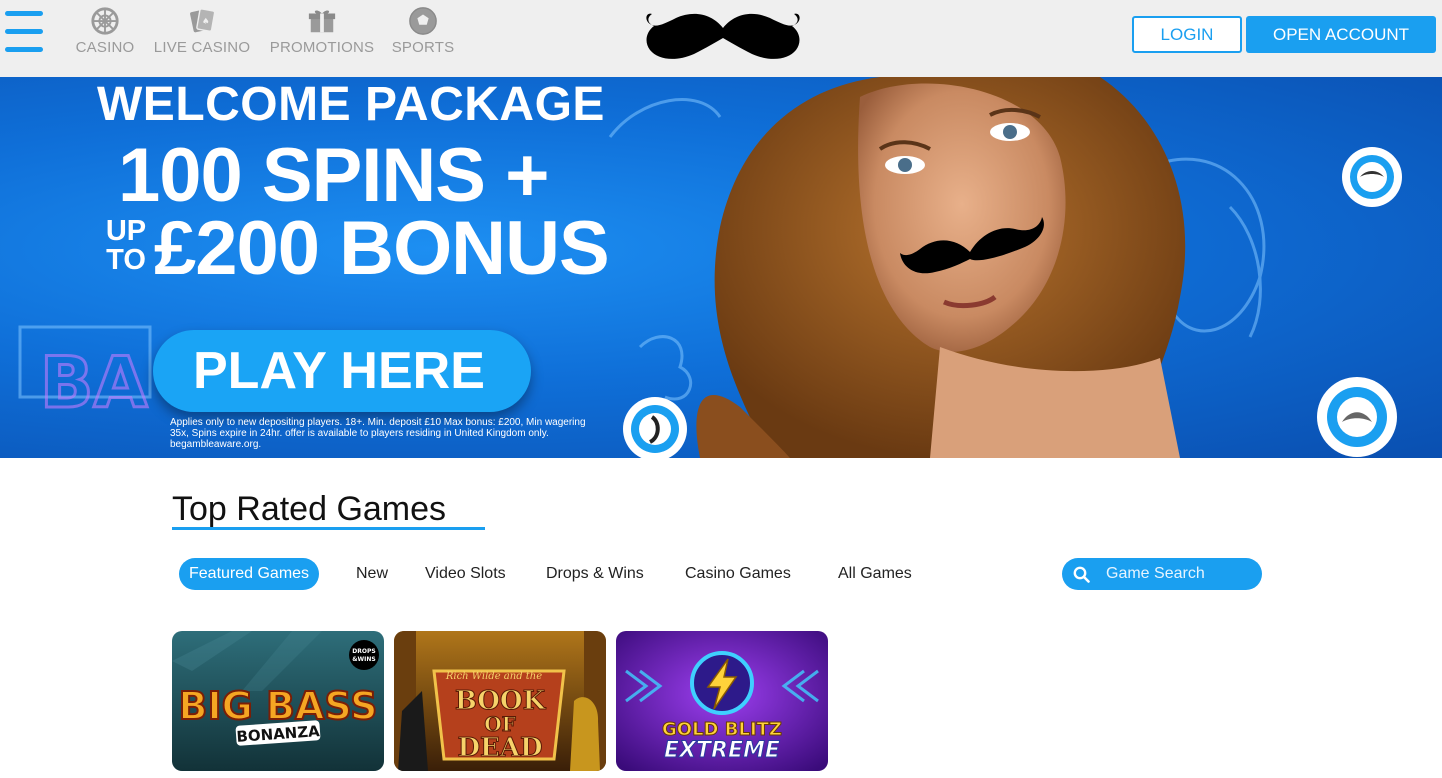 This screenshot has height=778, width=1442. I want to click on nav-item-casino: CASINO, so click(105, 32).